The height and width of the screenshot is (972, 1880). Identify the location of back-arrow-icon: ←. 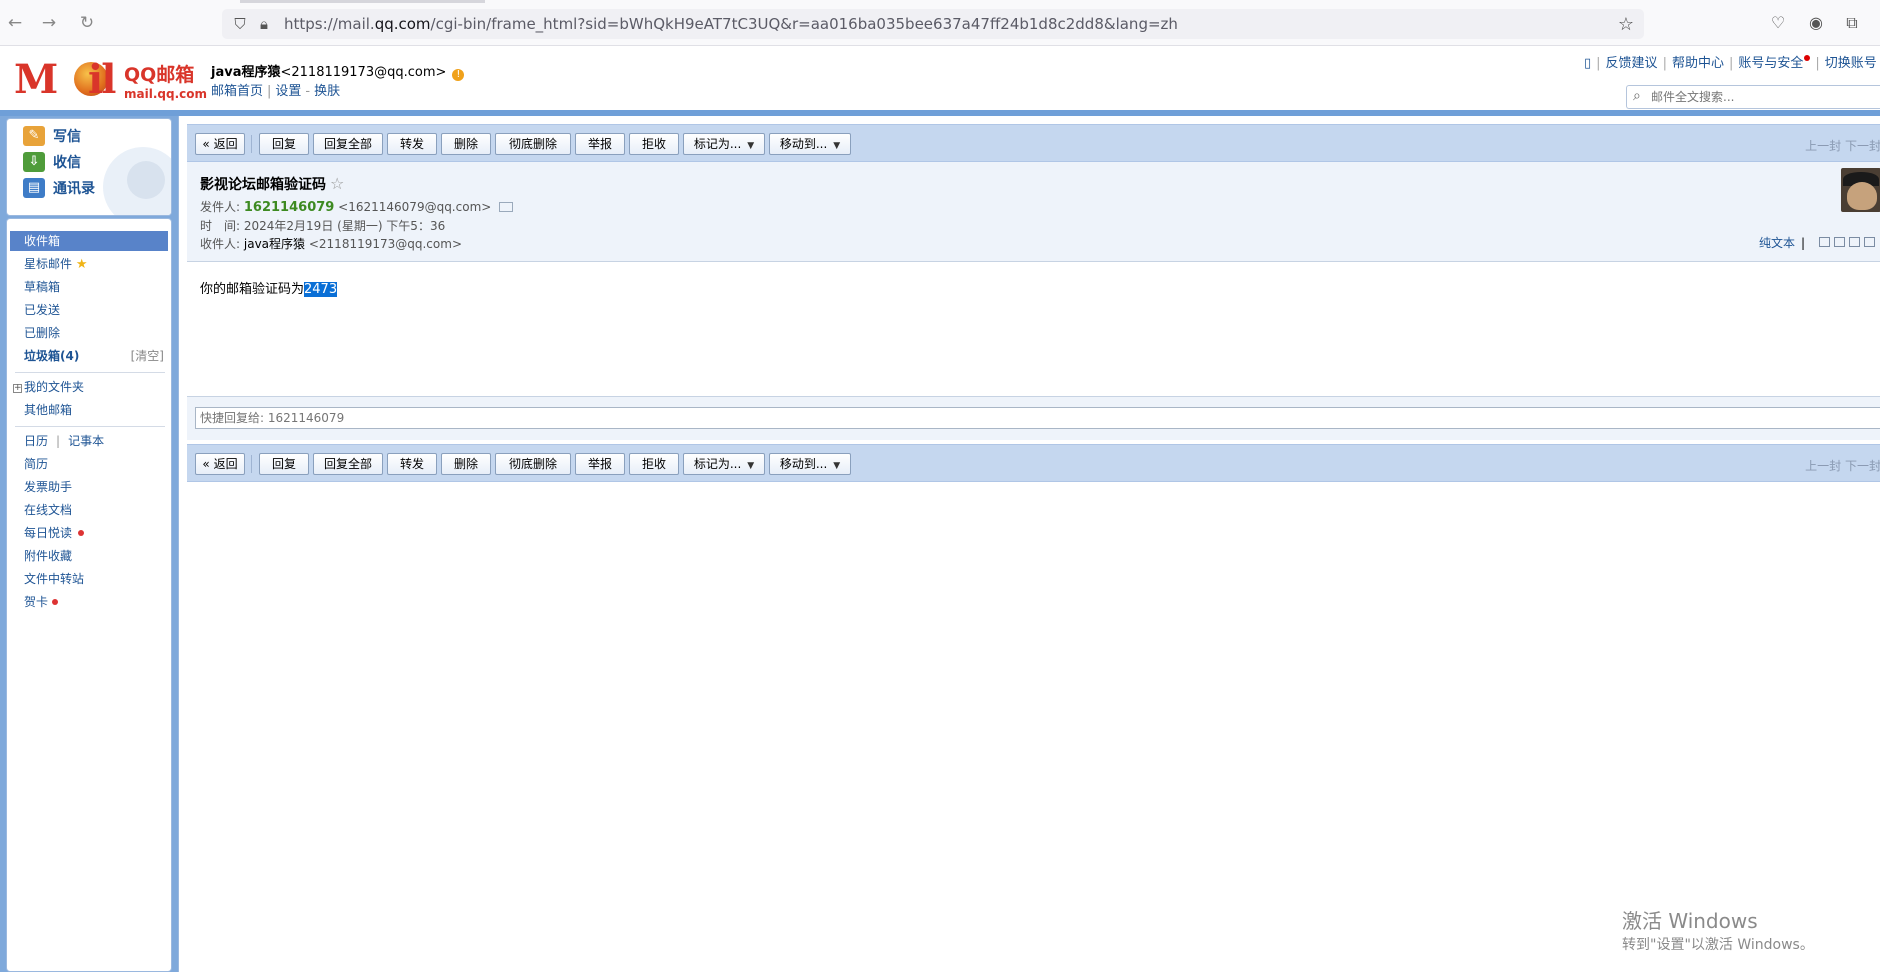
(15, 23).